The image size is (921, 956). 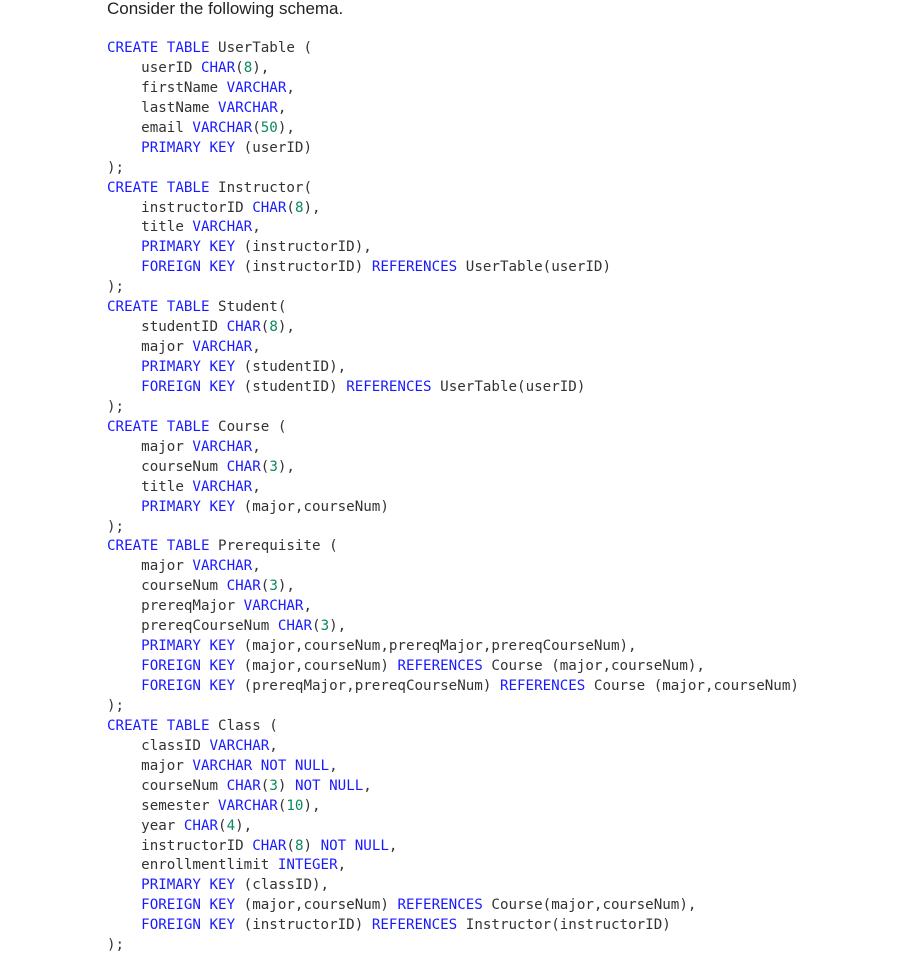 I want to click on sql-text: (classID),, so click(x=282, y=885).